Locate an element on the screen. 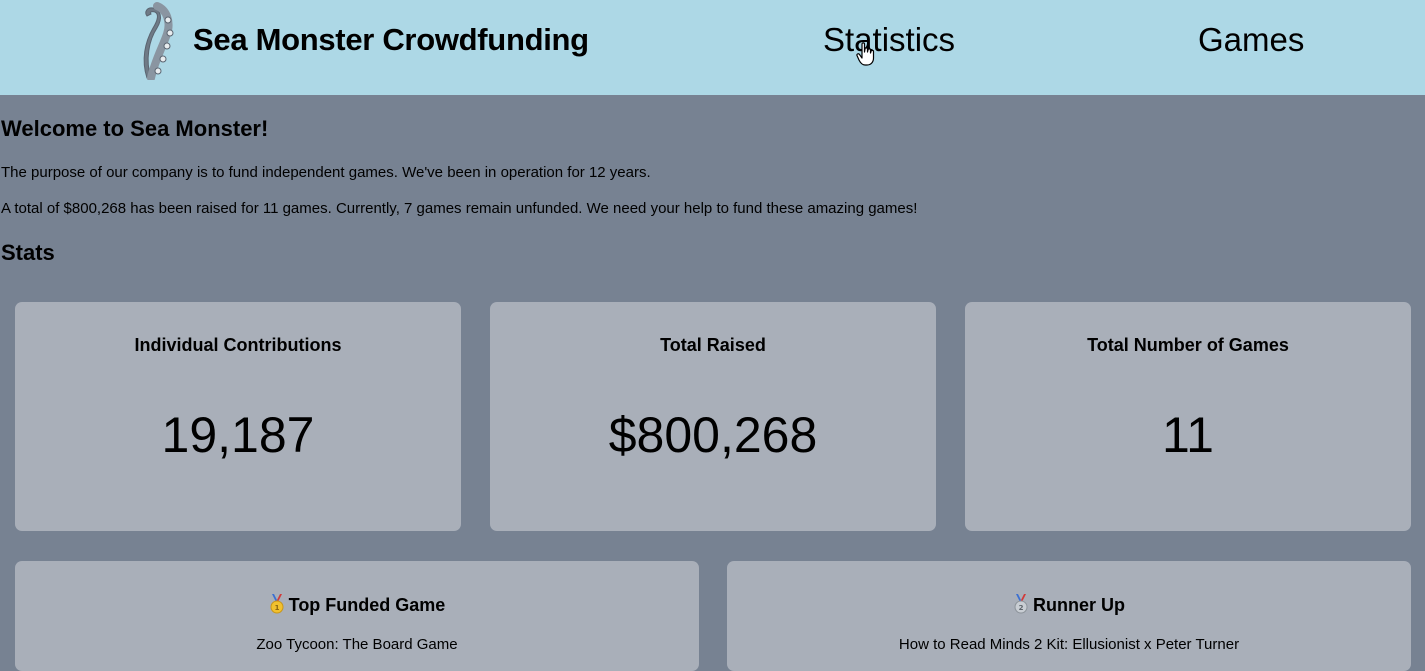 Image resolution: width=1425 pixels, height=671 pixels. nav-games-link: Games is located at coordinates (1251, 40).